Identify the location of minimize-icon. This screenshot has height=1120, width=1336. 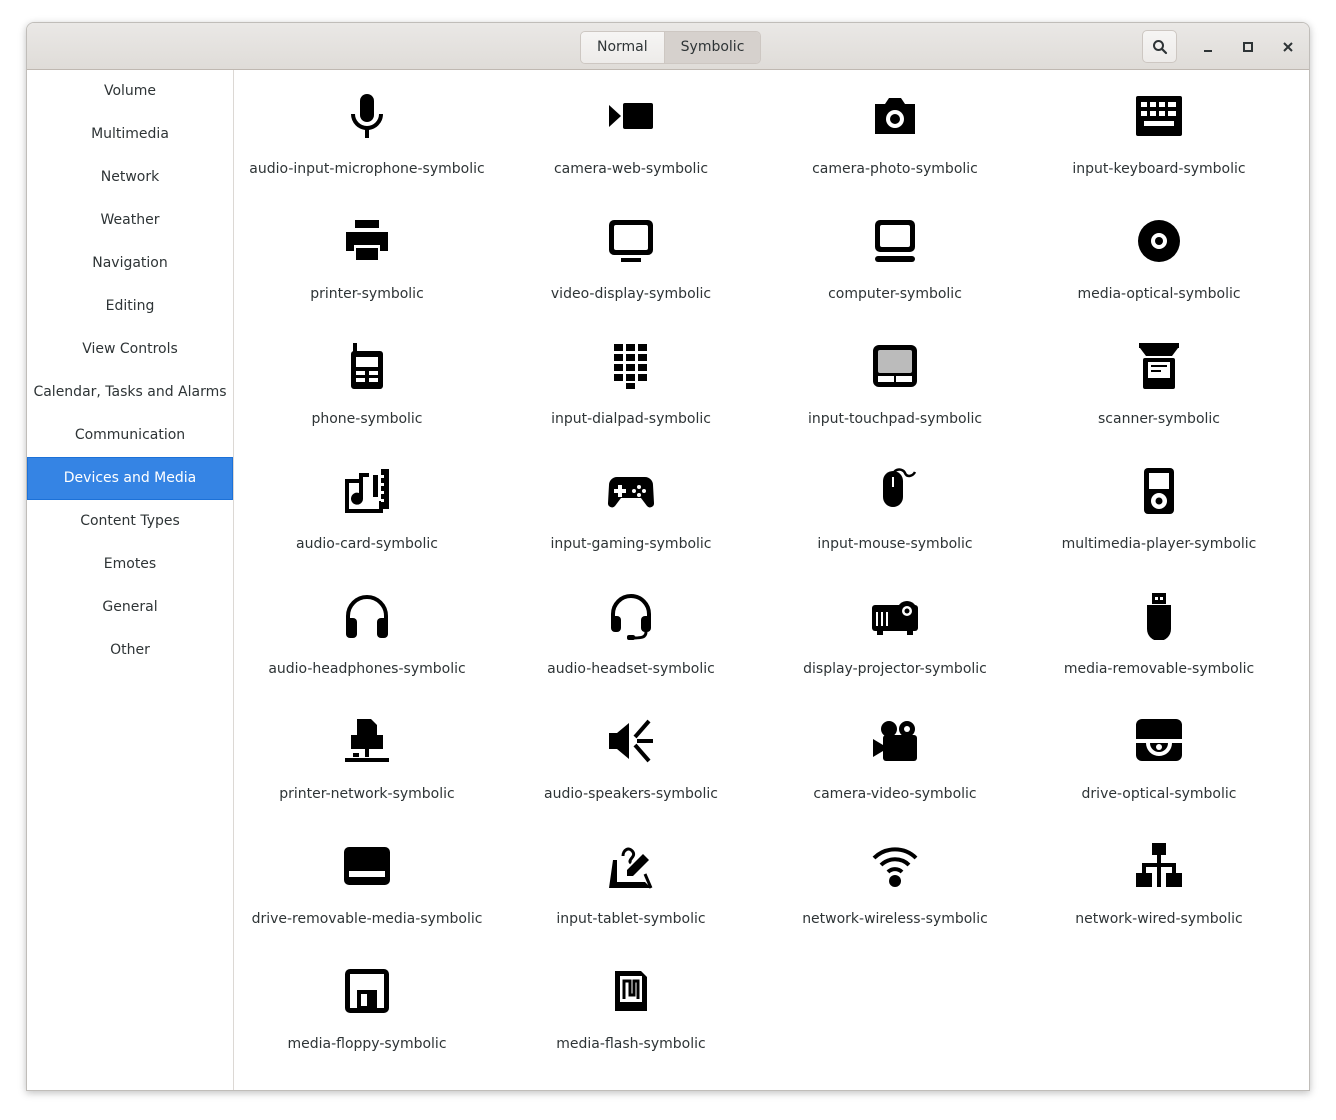
(1208, 47).